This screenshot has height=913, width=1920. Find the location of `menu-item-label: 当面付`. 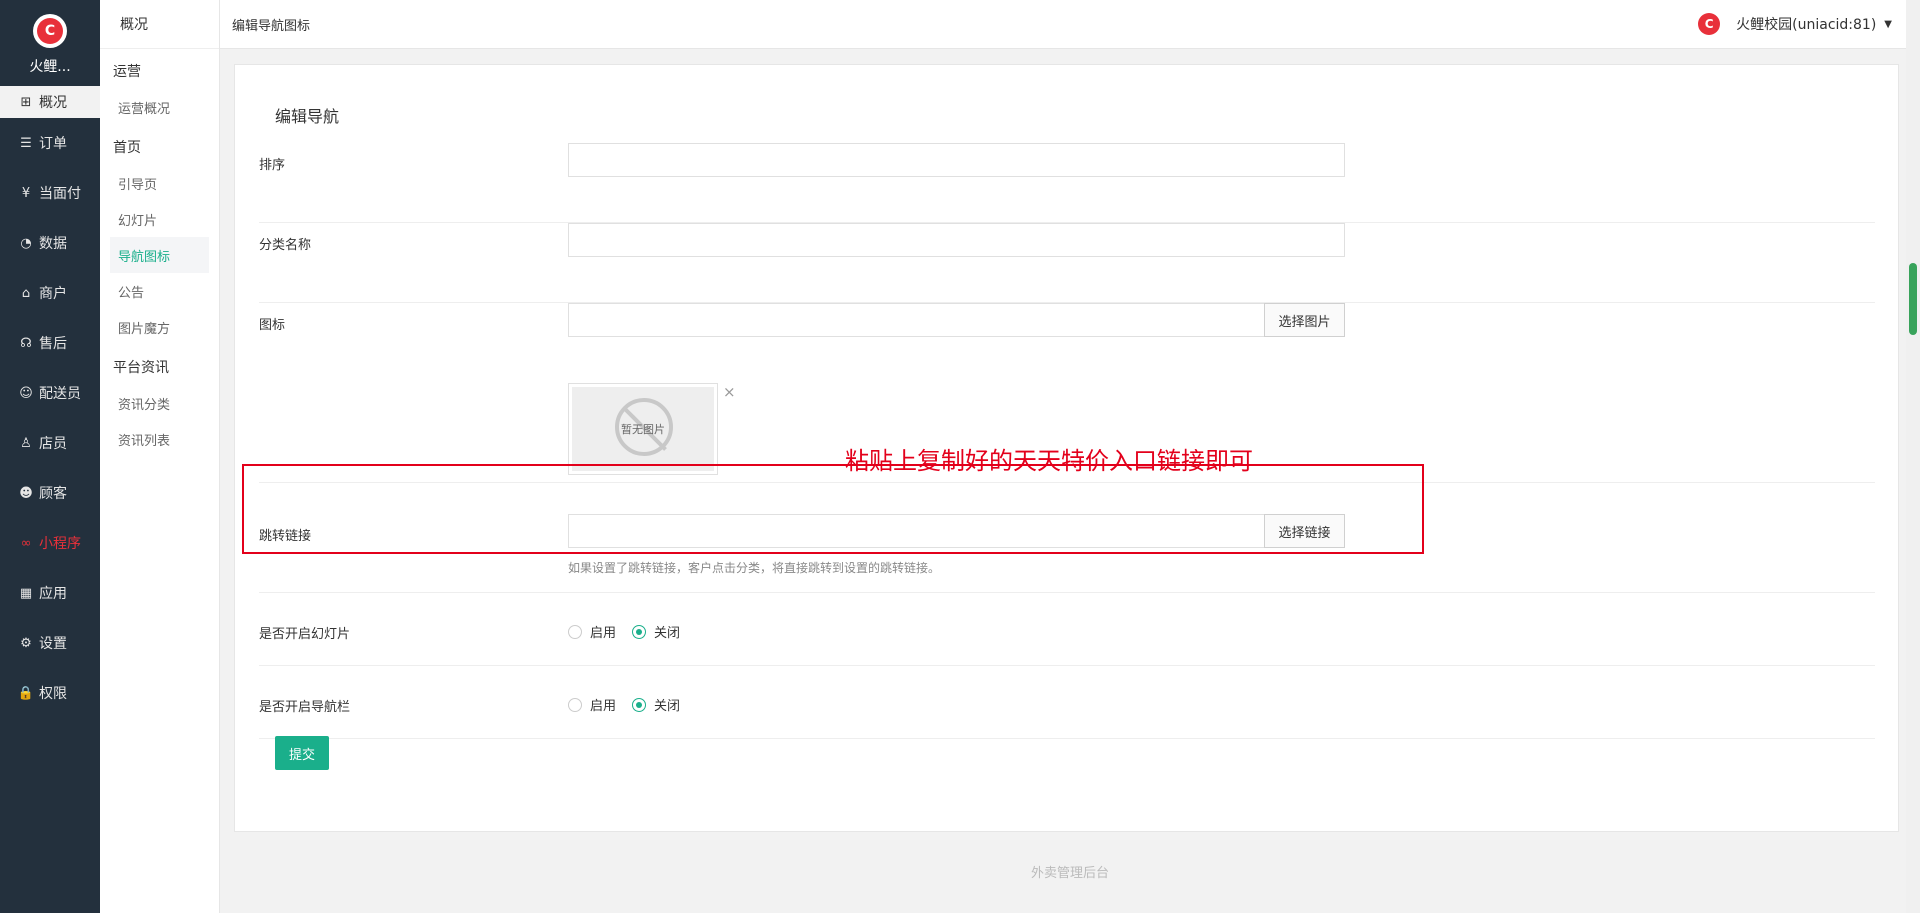

menu-item-label: 当面付 is located at coordinates (60, 194).